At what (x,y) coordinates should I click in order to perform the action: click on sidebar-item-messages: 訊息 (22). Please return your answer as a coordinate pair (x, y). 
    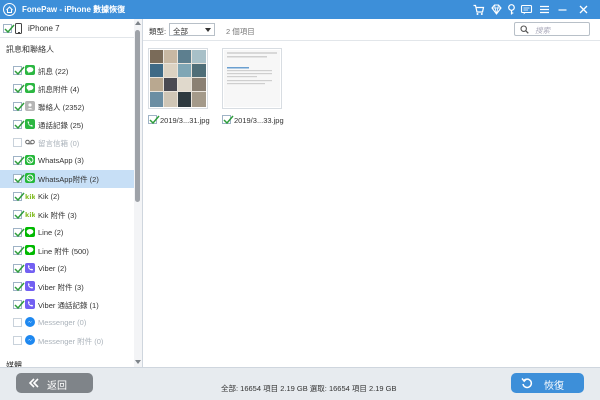
    Looking at the image, I should click on (67, 71).